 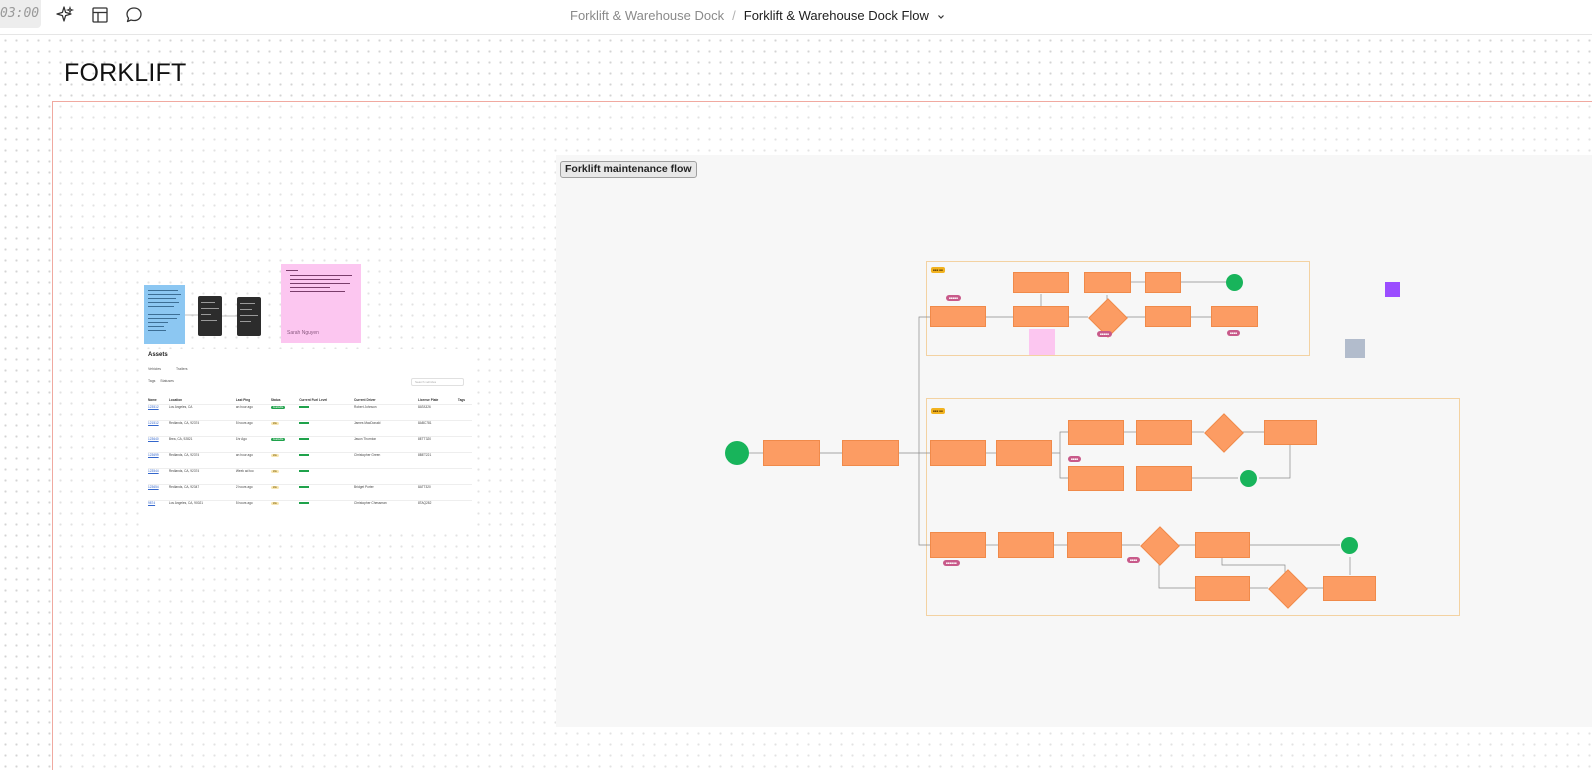 What do you see at coordinates (321, 303) in the screenshot?
I see `pink-sticky-note: Sarah Nguyen` at bounding box center [321, 303].